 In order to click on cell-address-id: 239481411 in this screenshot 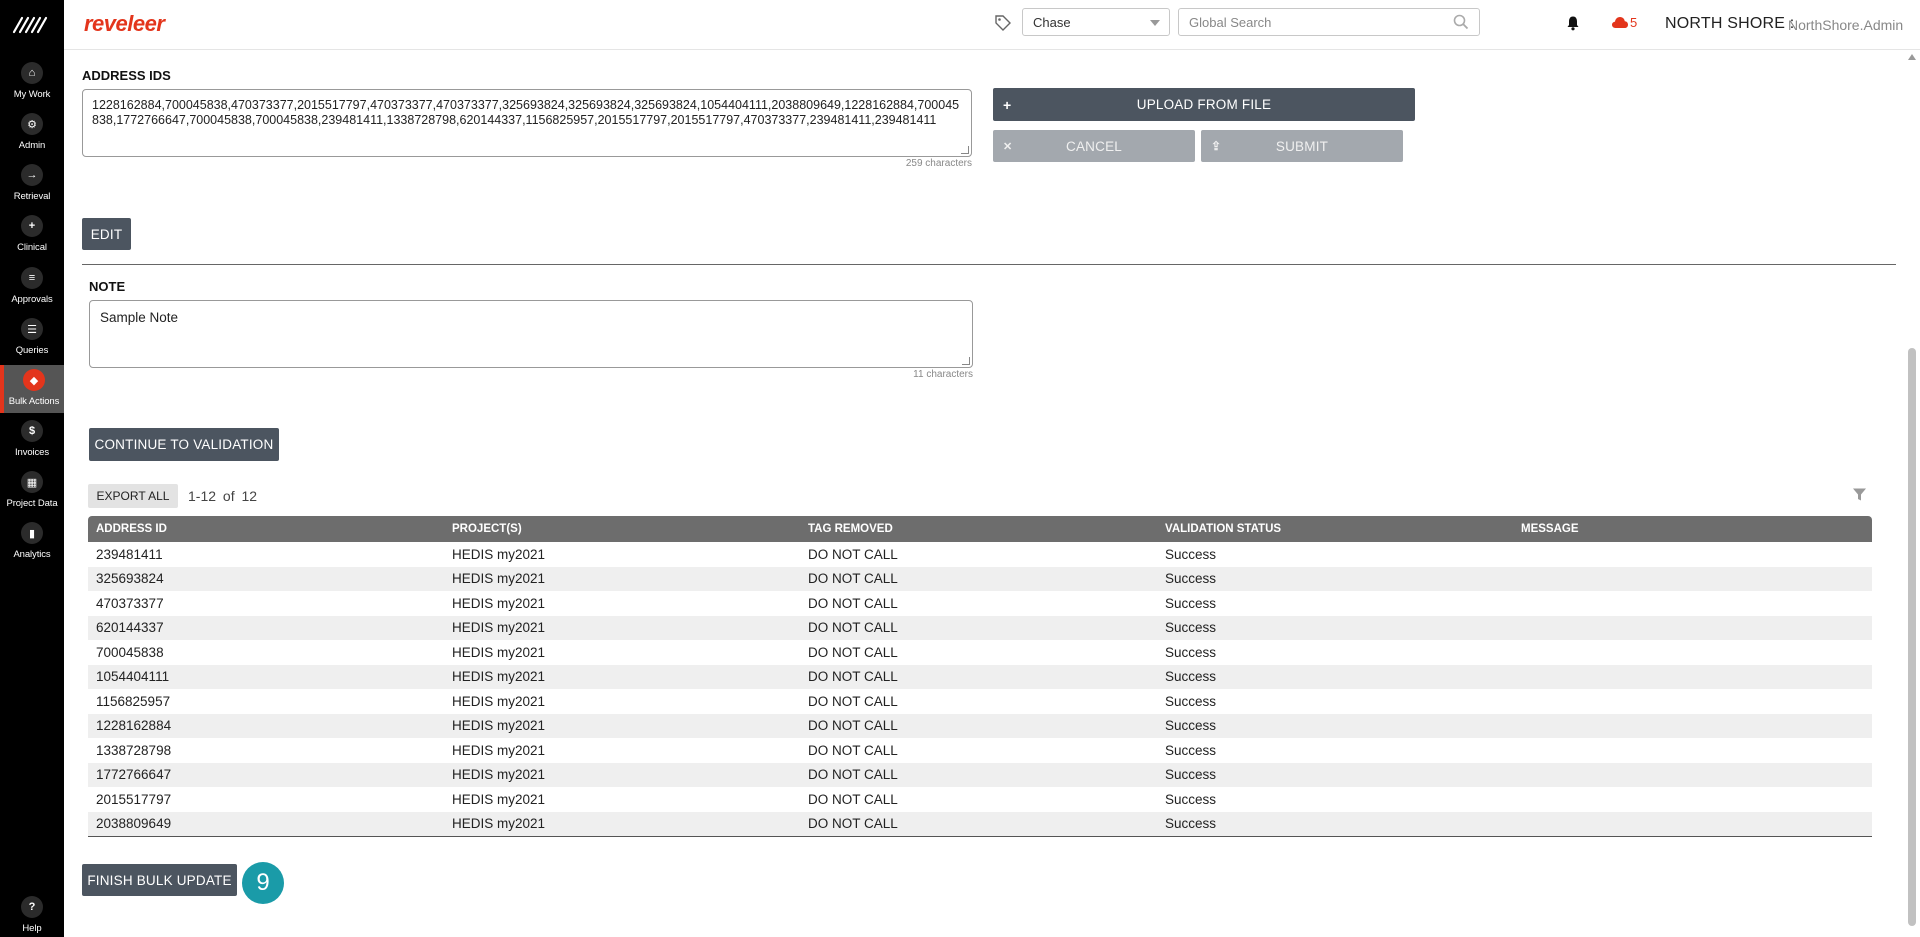, I will do `click(129, 554)`.